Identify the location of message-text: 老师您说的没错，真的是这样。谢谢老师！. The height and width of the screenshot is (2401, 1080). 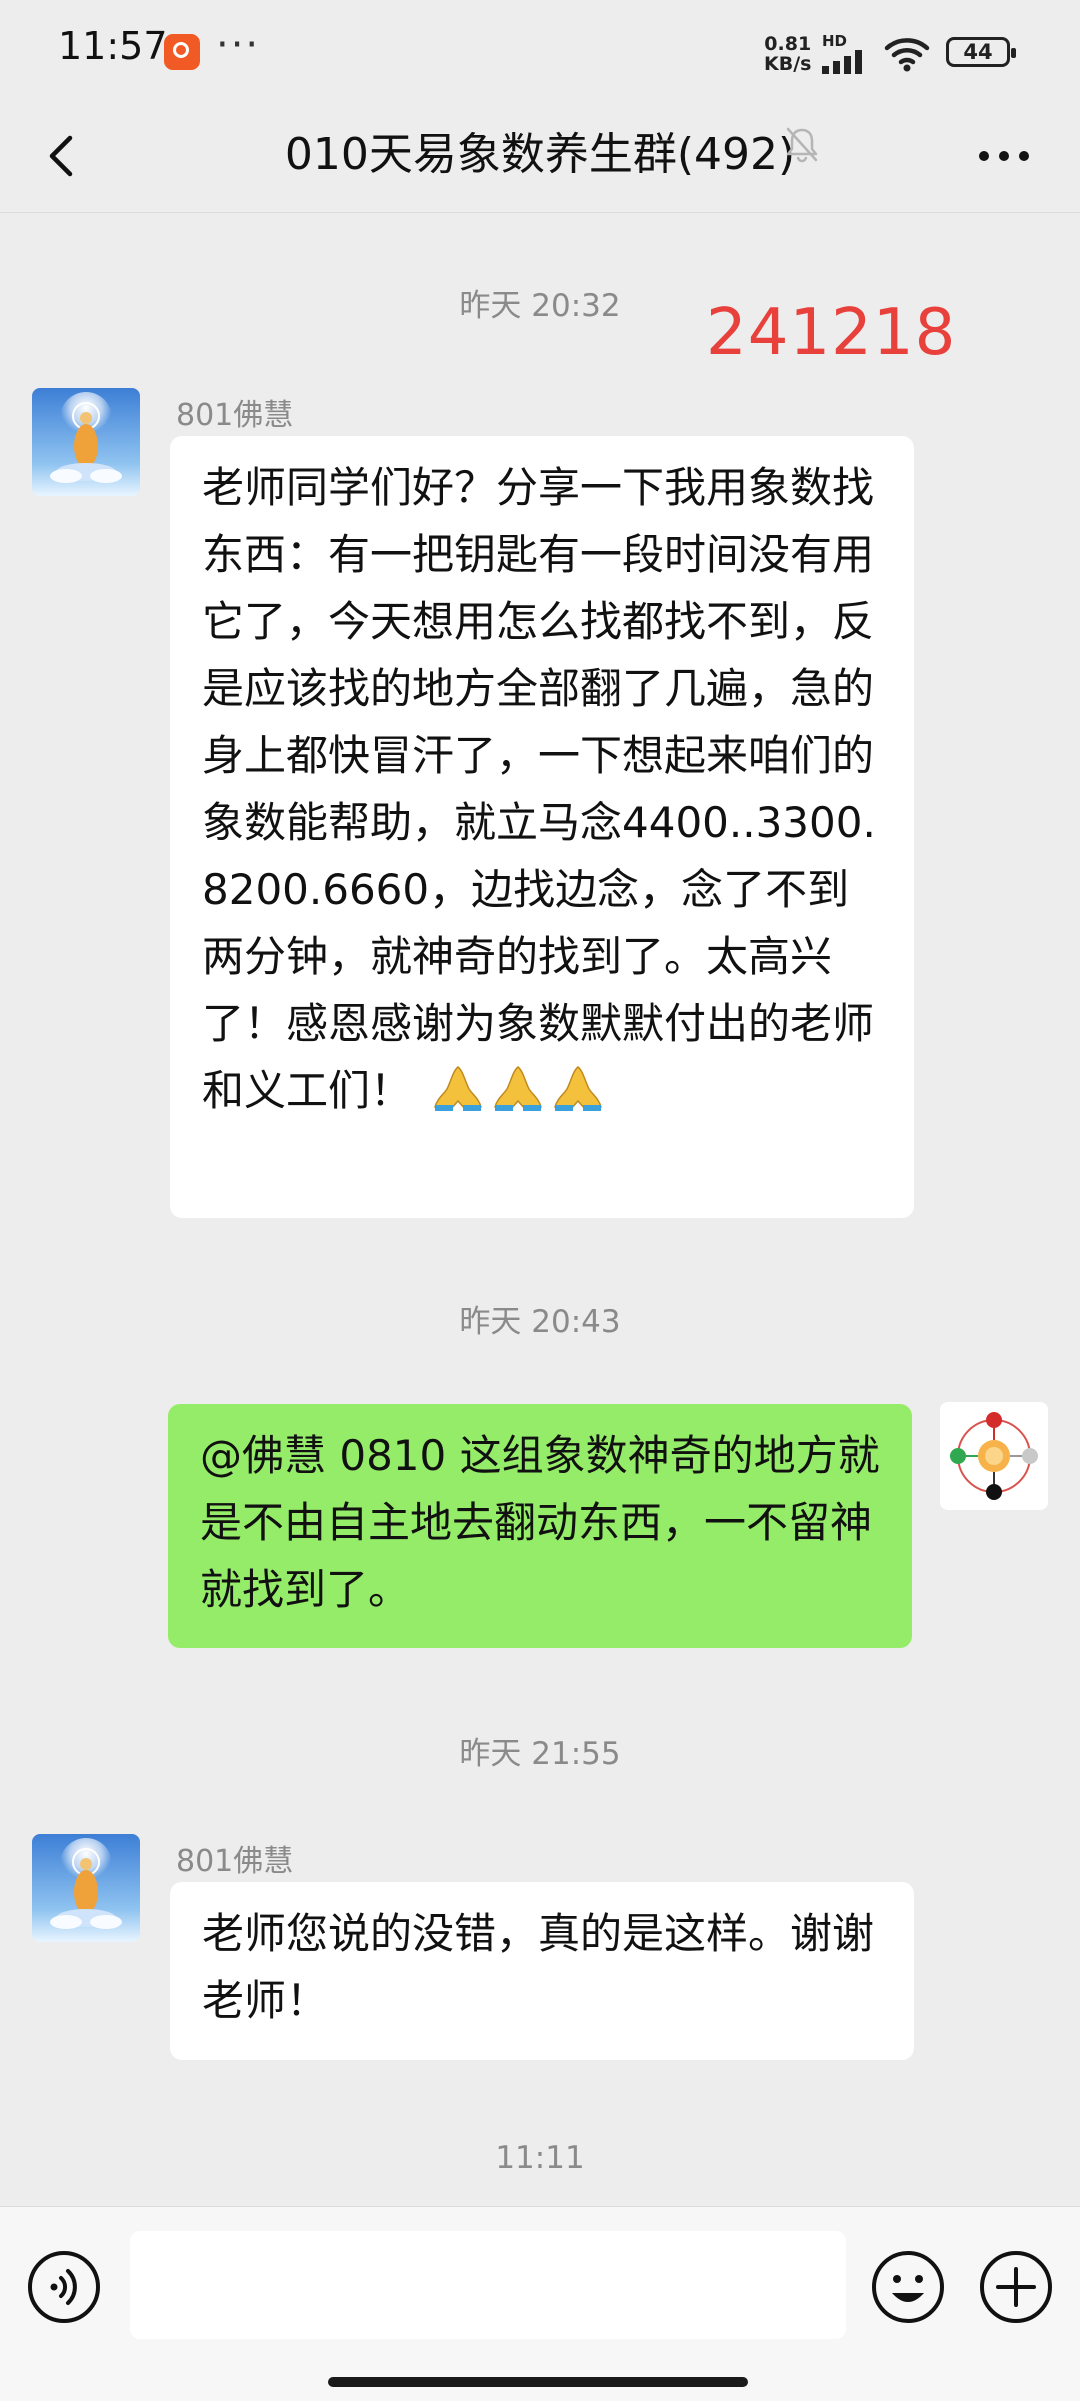
(538, 1967).